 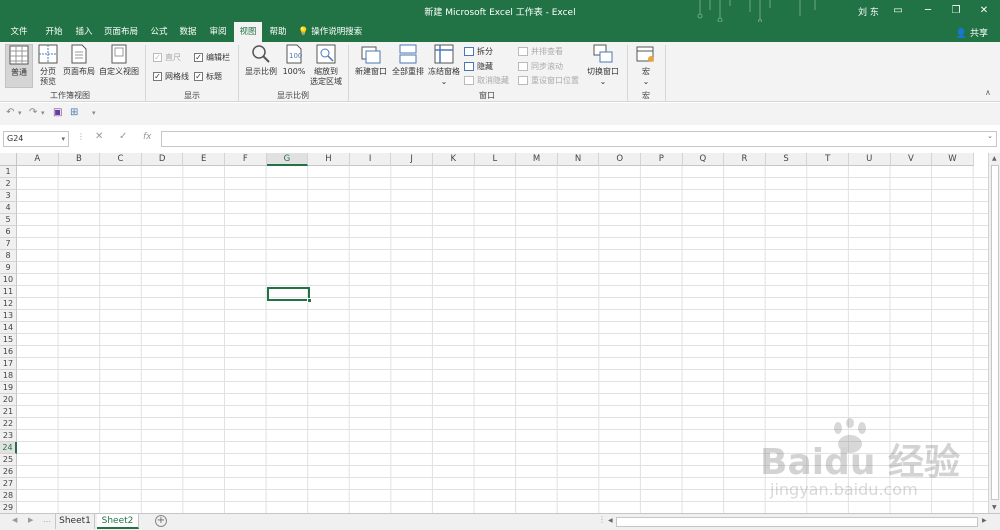 I want to click on tab-view: 视图, so click(x=248, y=32).